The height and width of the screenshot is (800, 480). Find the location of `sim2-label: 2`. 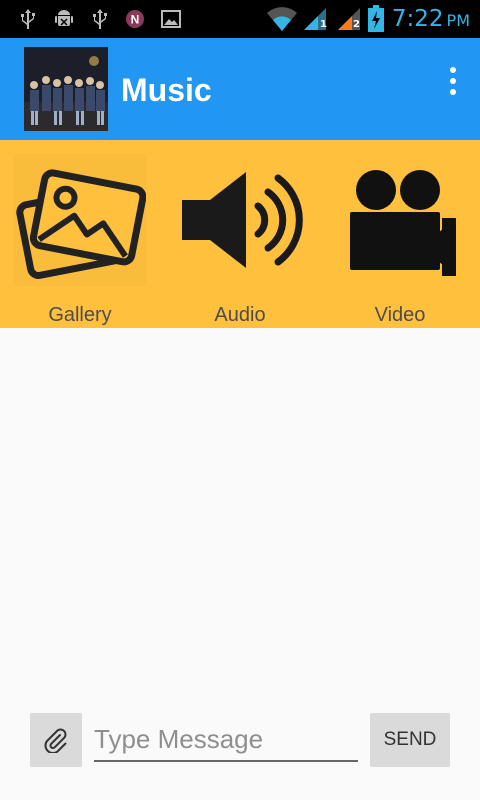

sim2-label: 2 is located at coordinates (356, 24).